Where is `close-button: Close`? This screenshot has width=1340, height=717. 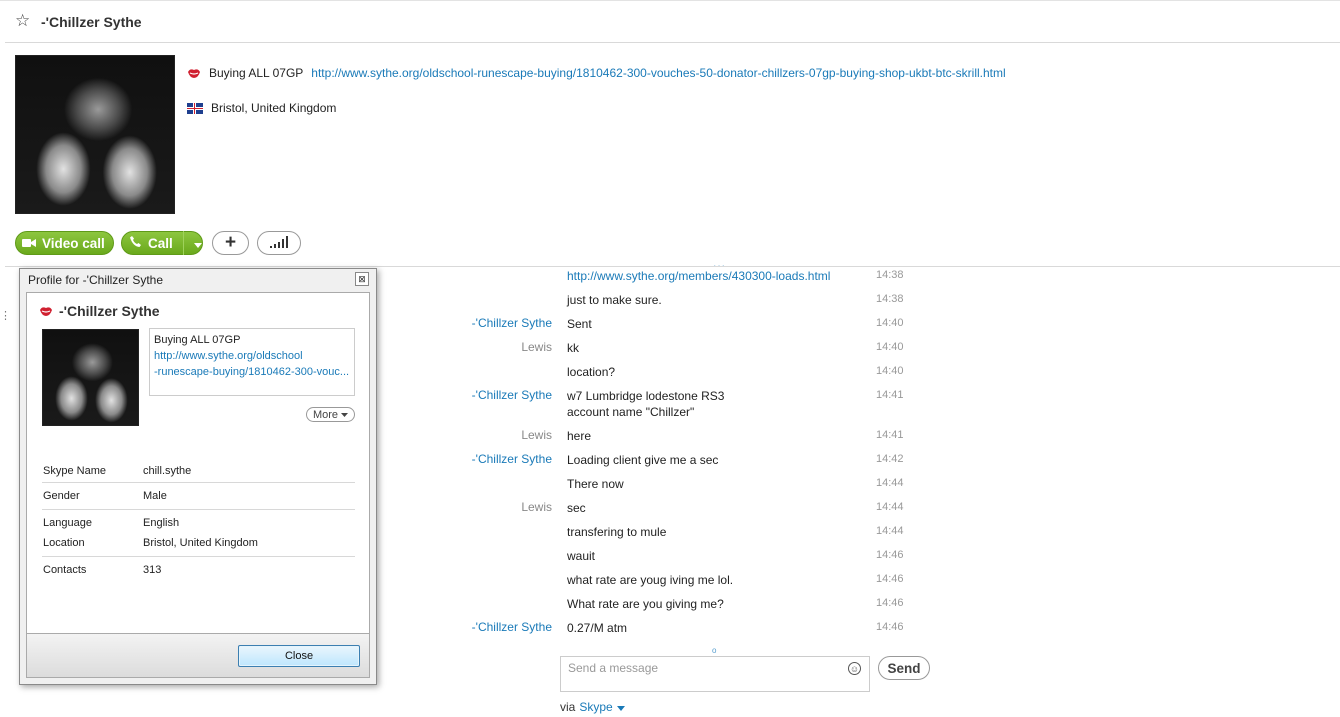
close-button: Close is located at coordinates (299, 656).